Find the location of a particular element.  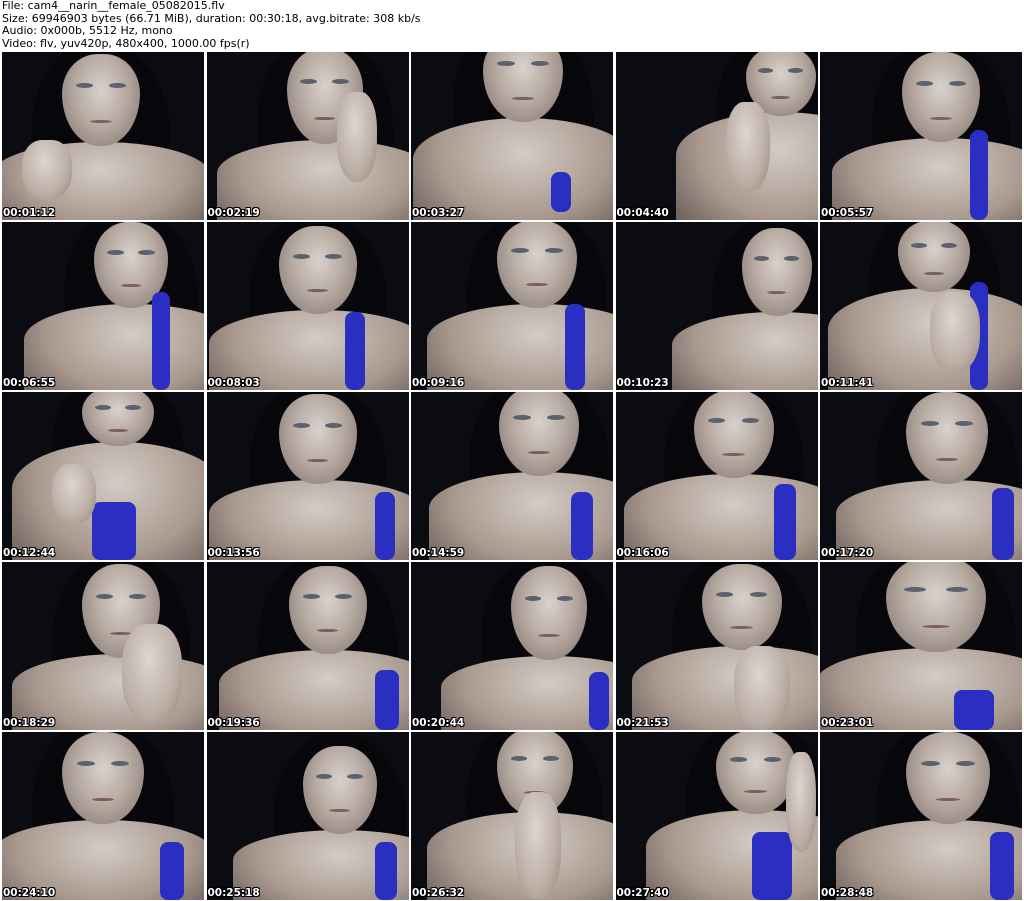

video-thumbnail: 00:20:44 is located at coordinates (512, 646).